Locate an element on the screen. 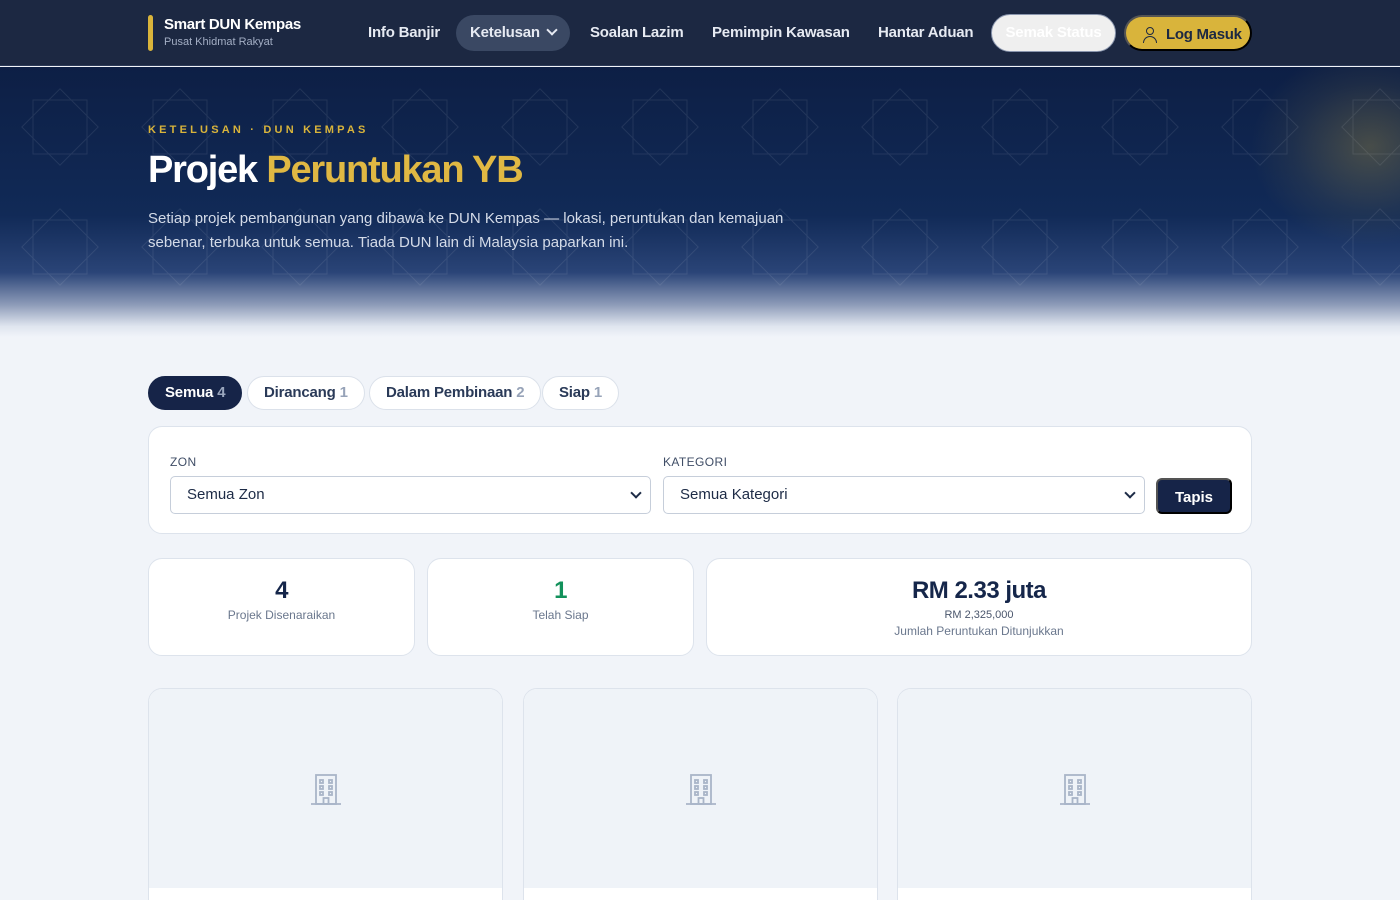  tab-semua: Semua 4 is located at coordinates (195, 393).